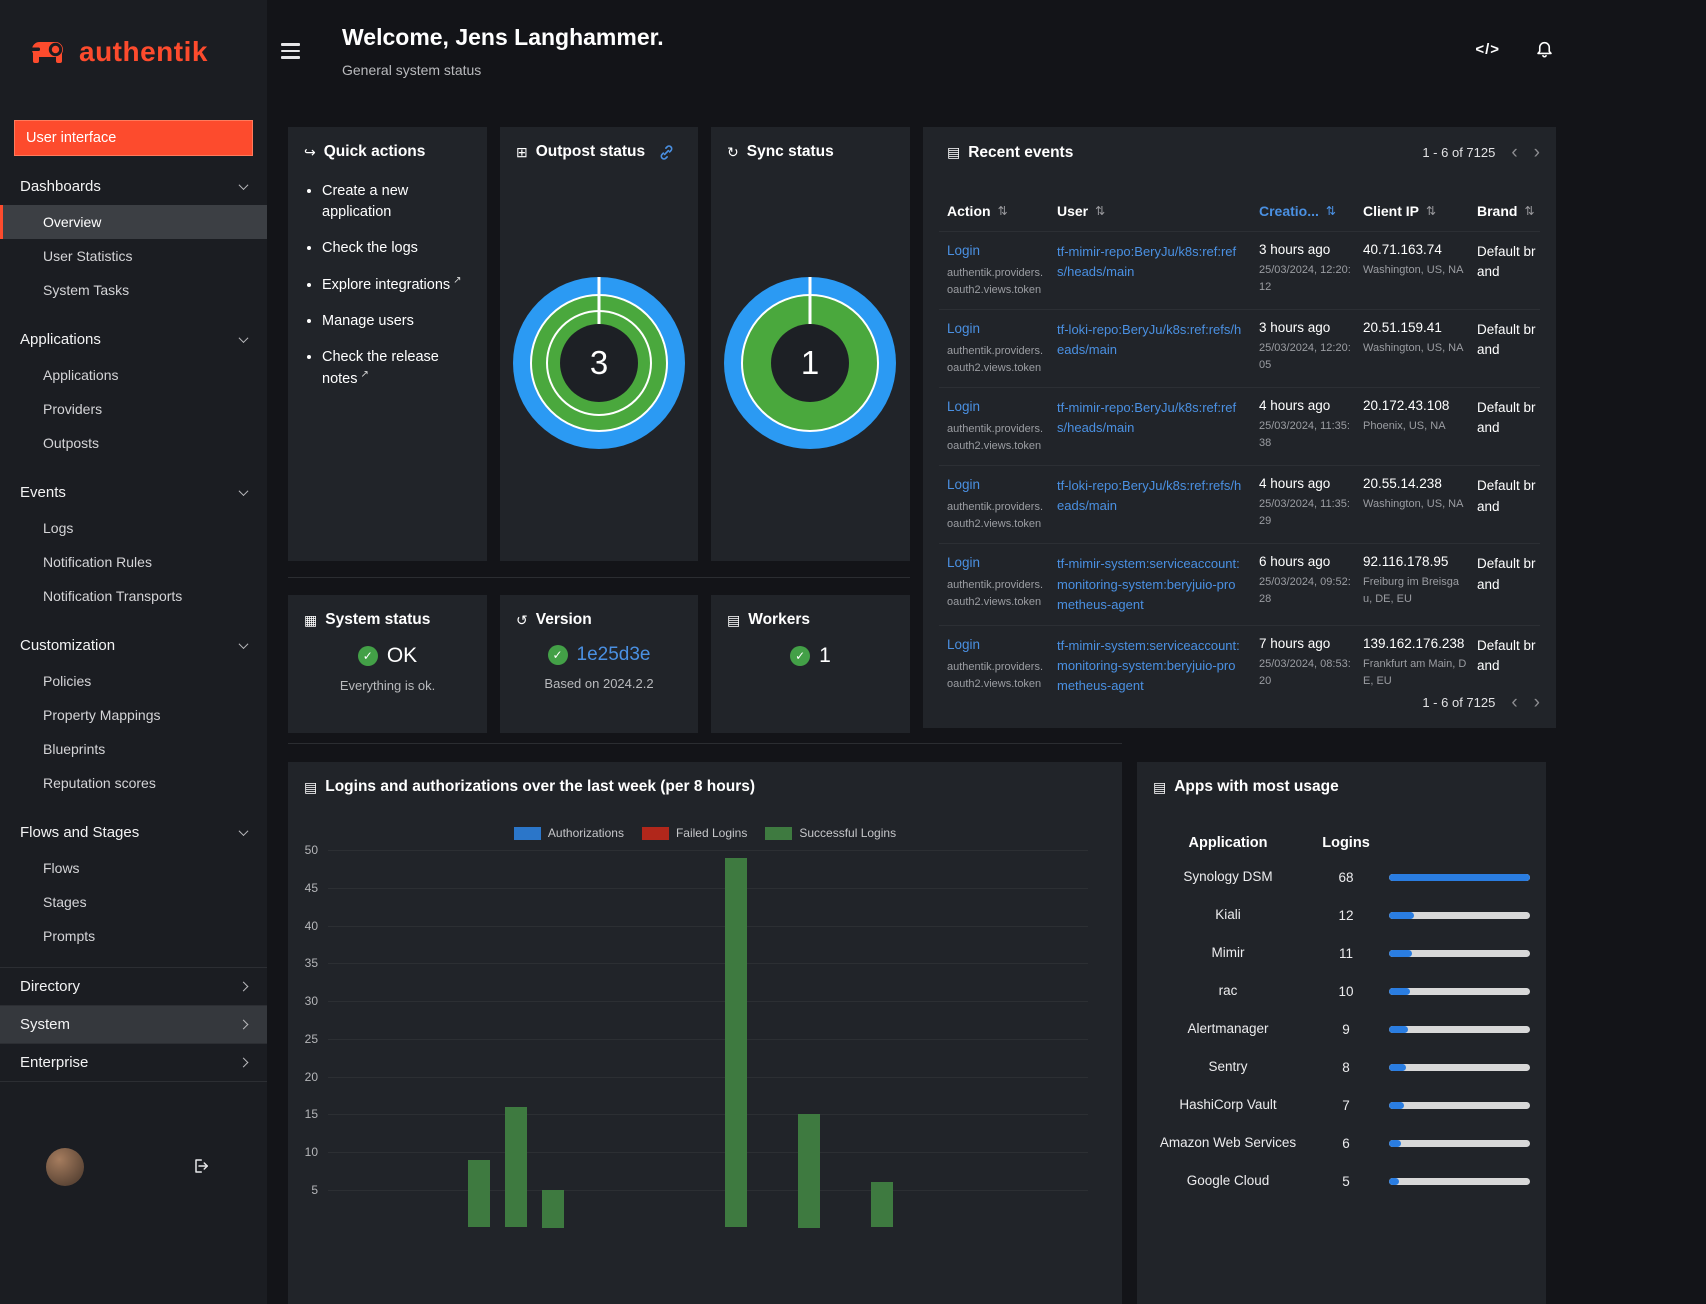 This screenshot has height=1304, width=1706. What do you see at coordinates (133, 186) in the screenshot?
I see `sidebar-group-dashboards: Dashboards` at bounding box center [133, 186].